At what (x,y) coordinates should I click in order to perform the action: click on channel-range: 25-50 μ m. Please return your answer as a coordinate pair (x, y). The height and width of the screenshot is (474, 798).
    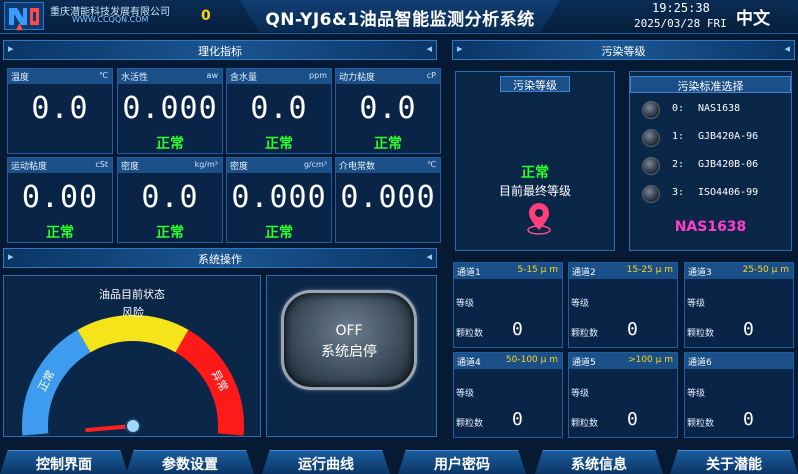
    Looking at the image, I should click on (765, 270).